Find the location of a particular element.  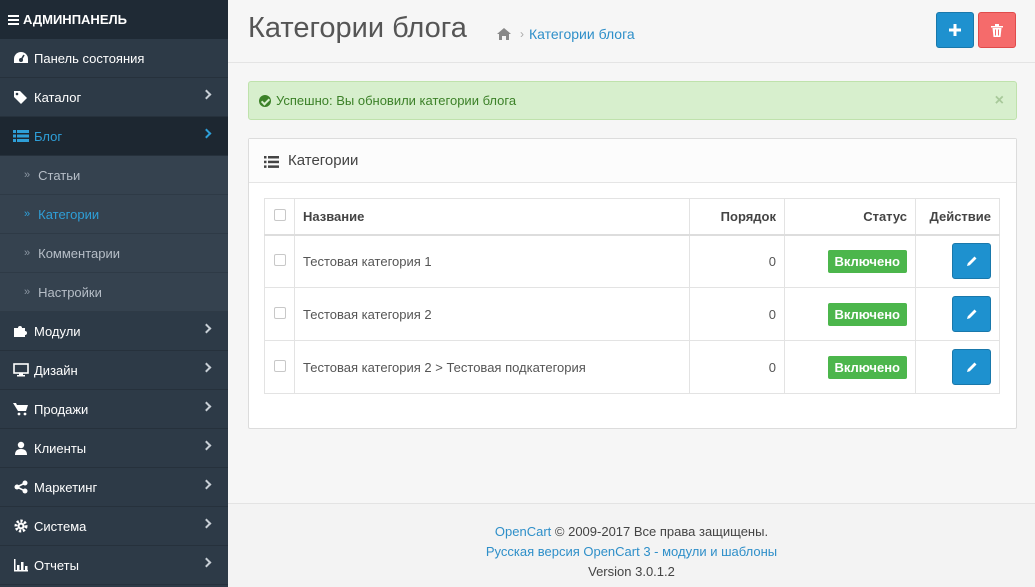

sidebar-header-label: АДМИНПАНЕЛЬ is located at coordinates (75, 19).